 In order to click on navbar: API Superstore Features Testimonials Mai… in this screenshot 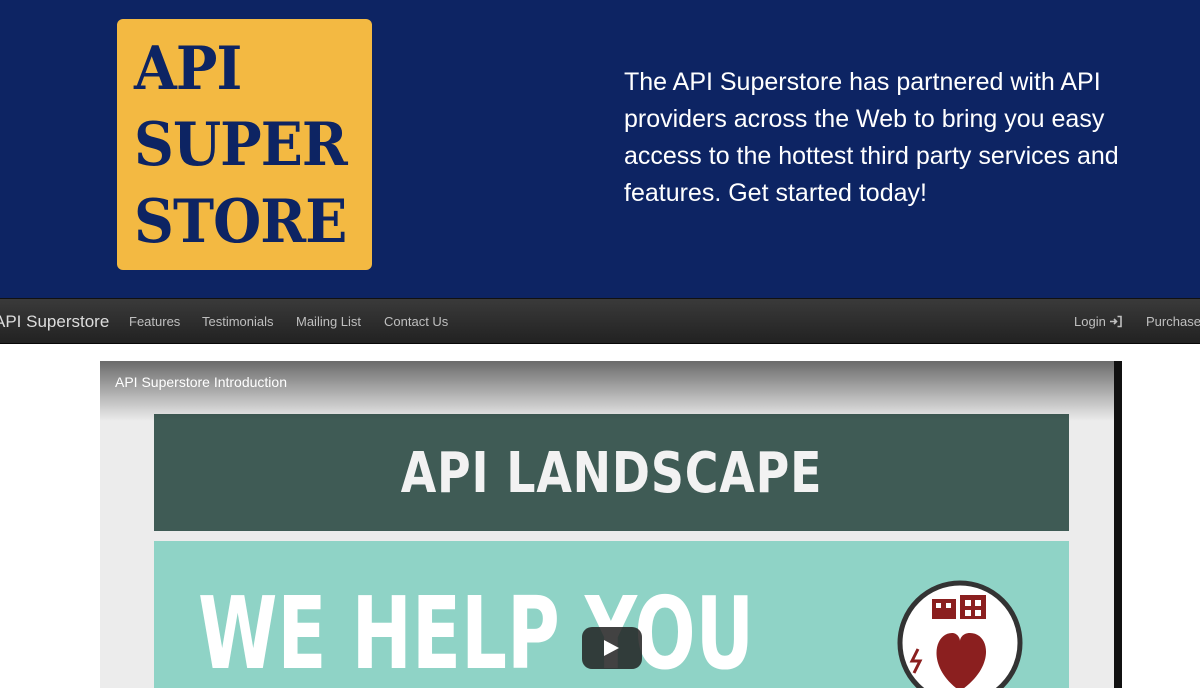, I will do `click(600, 321)`.